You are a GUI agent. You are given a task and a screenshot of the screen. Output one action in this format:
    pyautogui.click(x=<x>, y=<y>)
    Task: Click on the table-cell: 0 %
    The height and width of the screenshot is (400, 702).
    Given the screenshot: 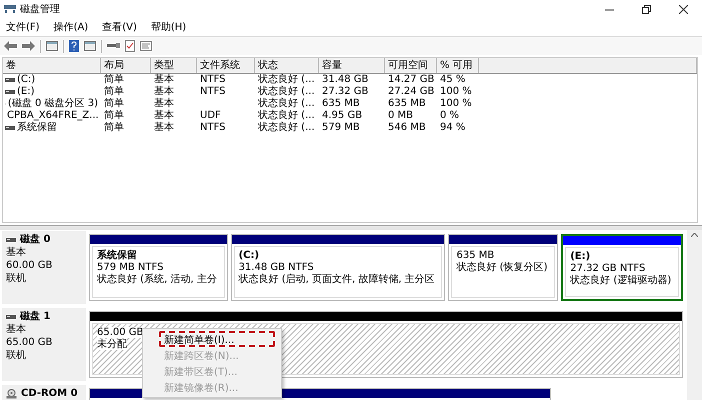 What is the action you would take?
    pyautogui.click(x=450, y=115)
    